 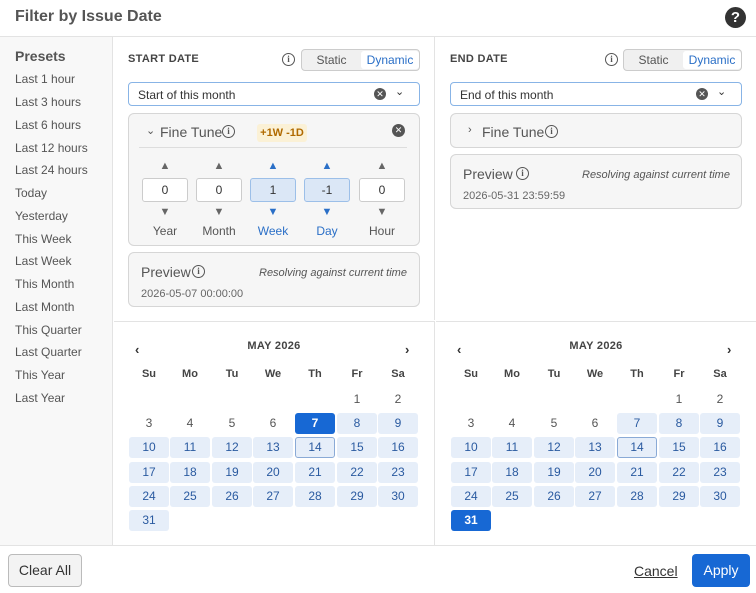 I want to click on start-anchor-select: Start of this month ✕ ⌄, so click(x=274, y=94).